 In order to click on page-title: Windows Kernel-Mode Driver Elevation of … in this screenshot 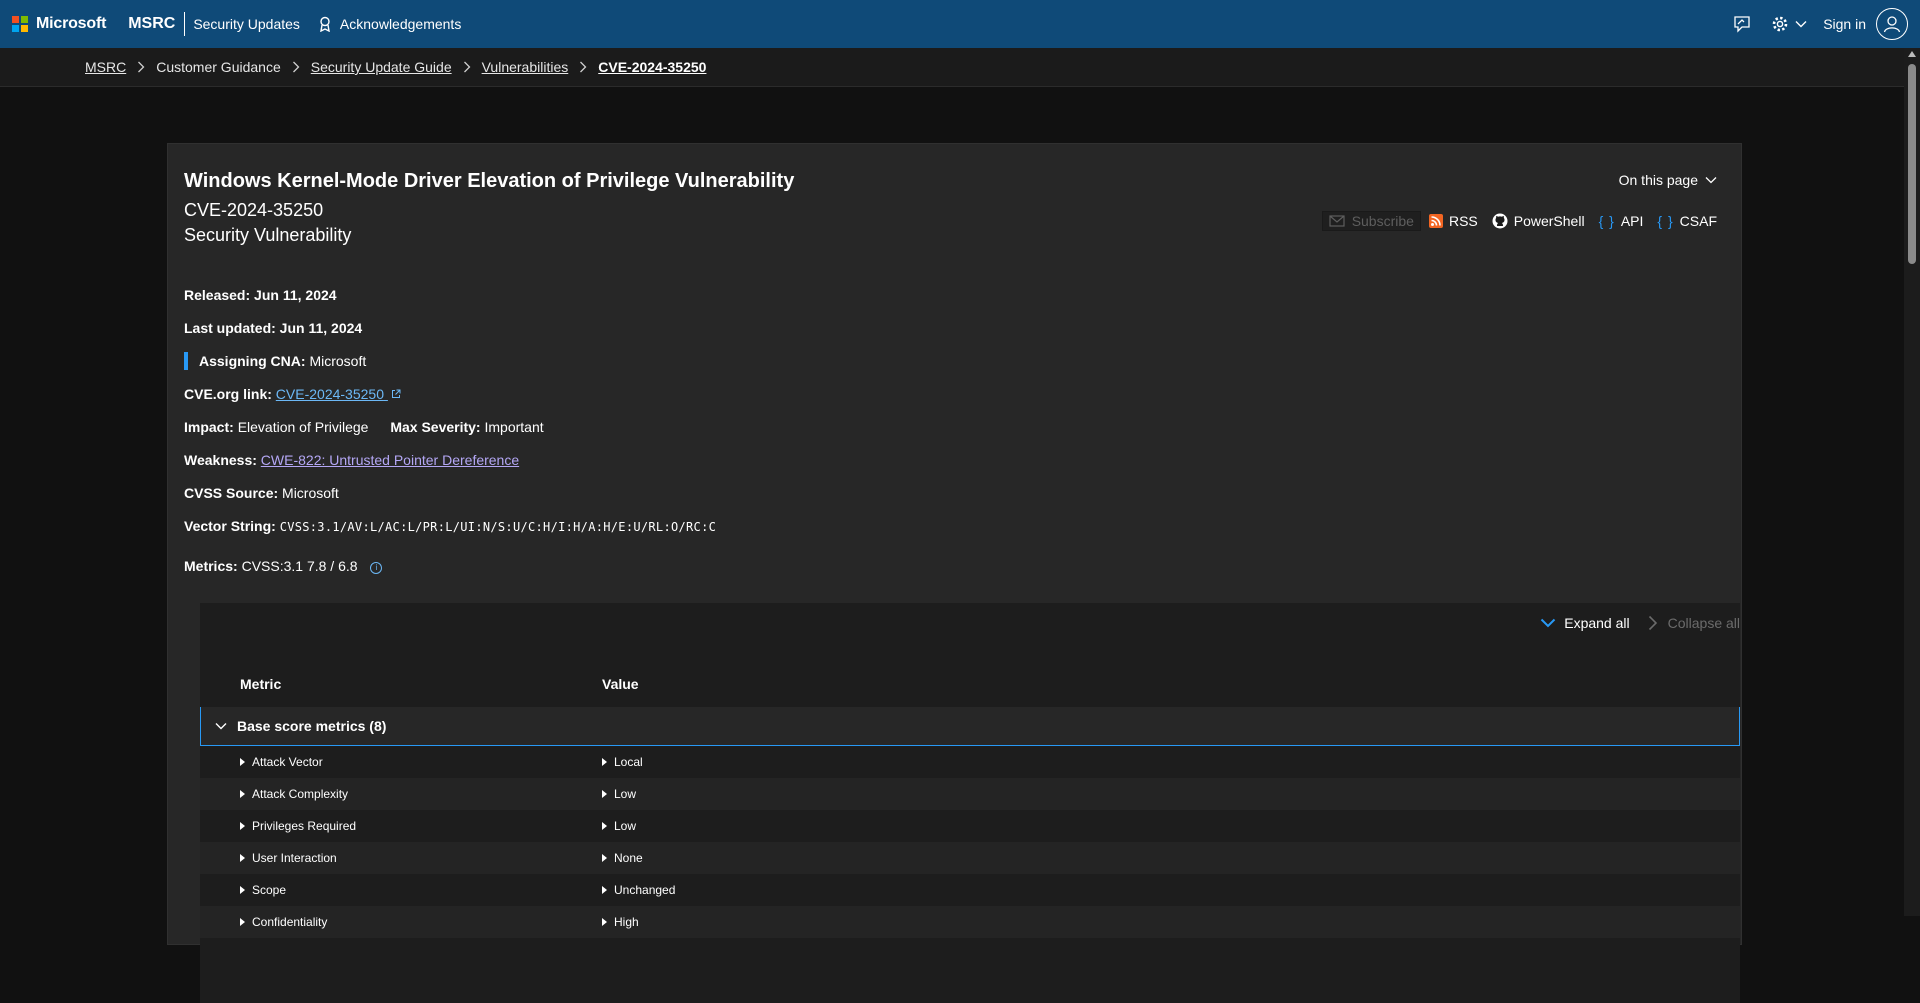, I will do `click(489, 181)`.